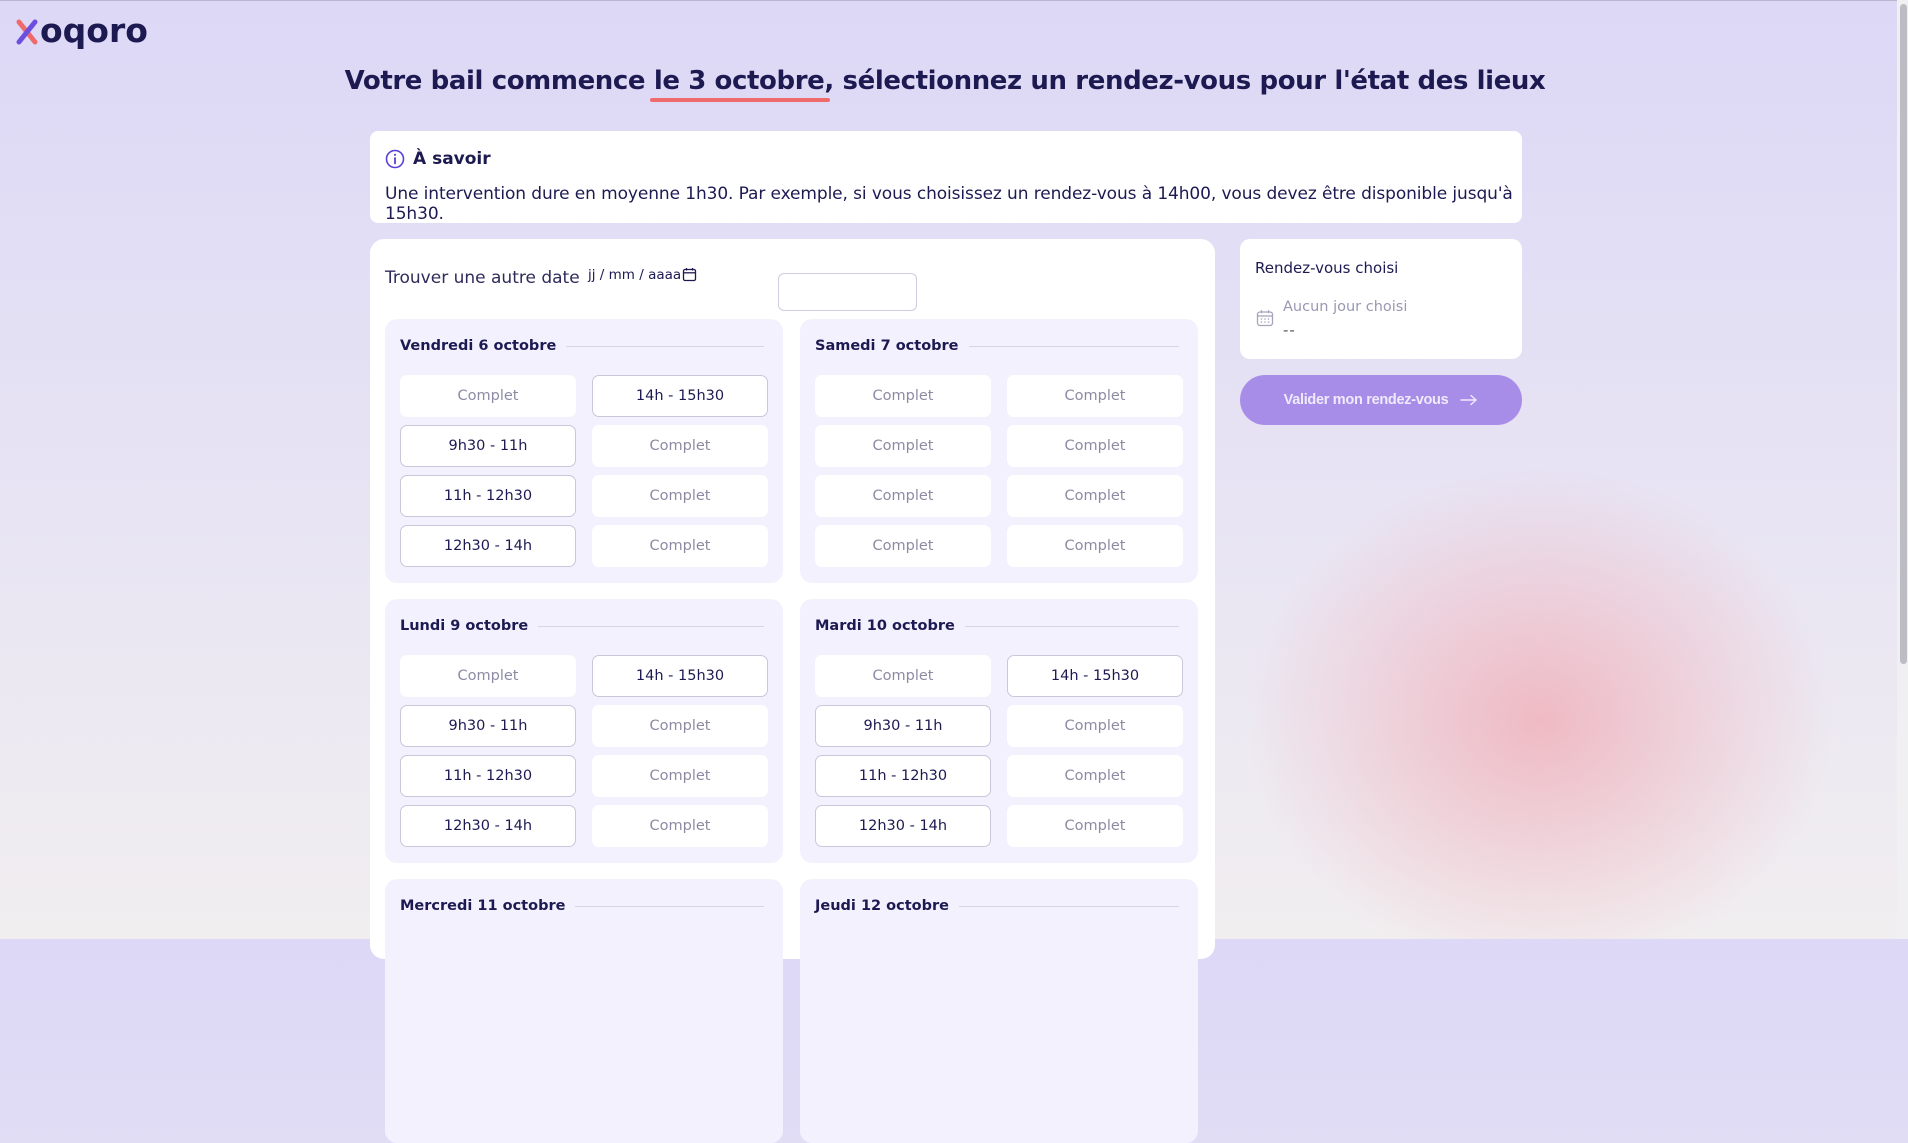 The height and width of the screenshot is (1143, 1908). I want to click on day-title: Vendredi 6 octobre, so click(582, 346).